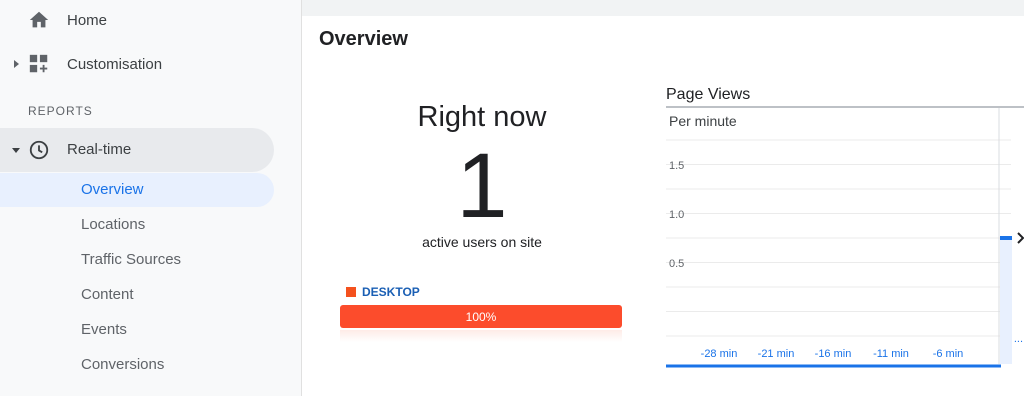 This screenshot has width=1024, height=396. What do you see at coordinates (676, 264) in the screenshot?
I see `y-tick-label: 0.5` at bounding box center [676, 264].